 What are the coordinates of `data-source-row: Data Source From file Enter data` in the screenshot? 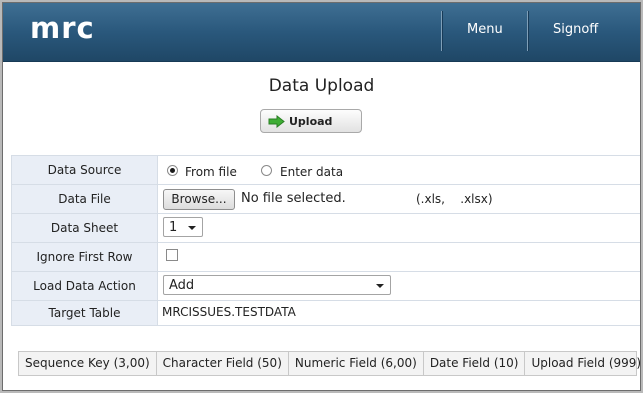 It's located at (325, 170).